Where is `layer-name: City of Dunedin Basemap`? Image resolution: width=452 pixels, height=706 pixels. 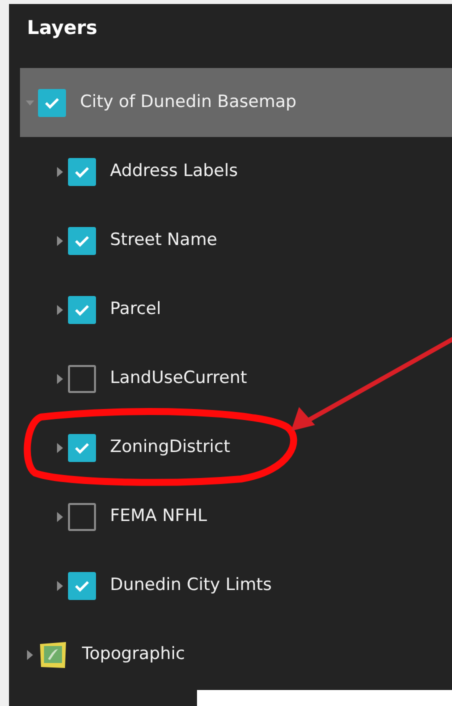
layer-name: City of Dunedin Basemap is located at coordinates (188, 103).